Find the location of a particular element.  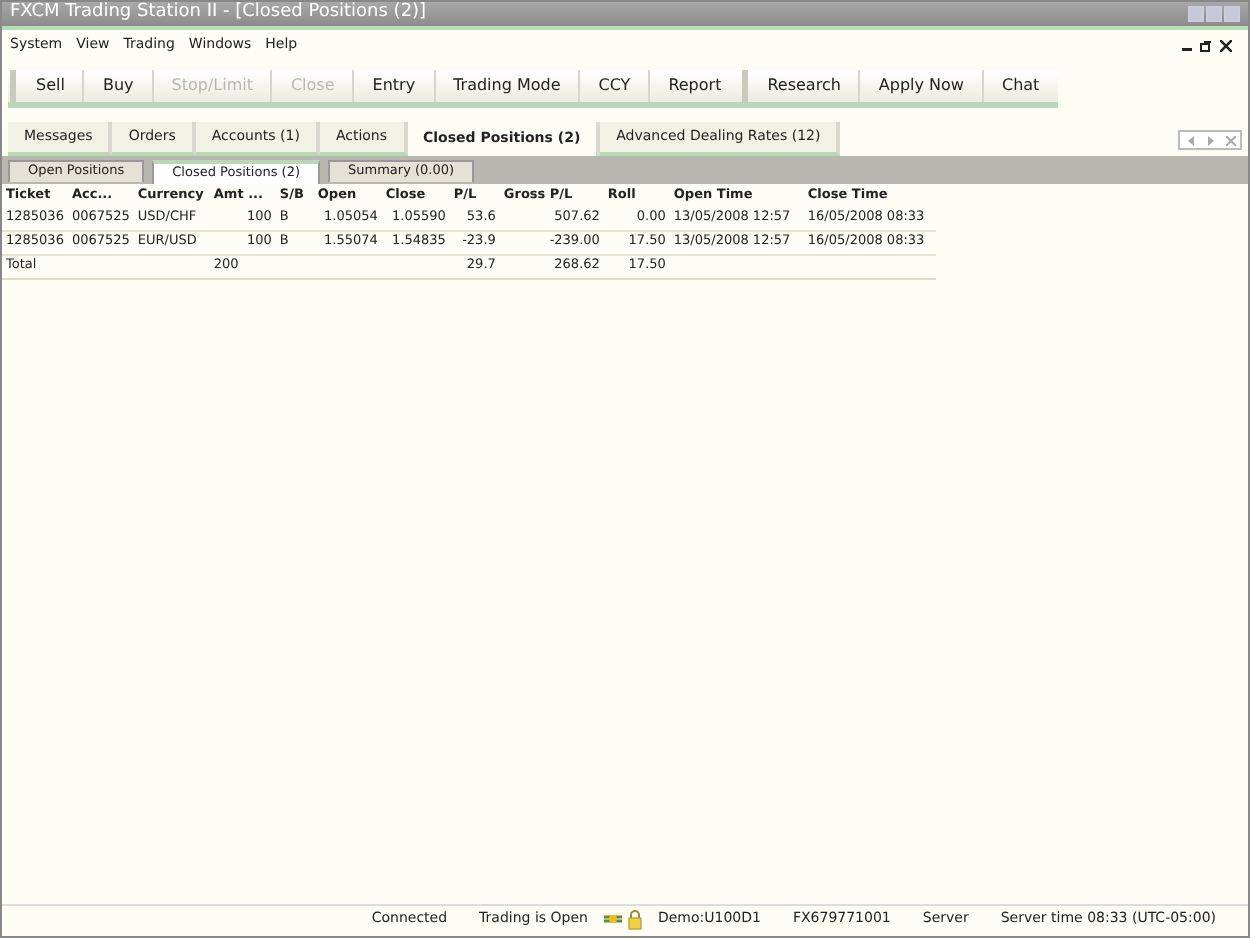

close-icon is located at coordinates (1226, 45).